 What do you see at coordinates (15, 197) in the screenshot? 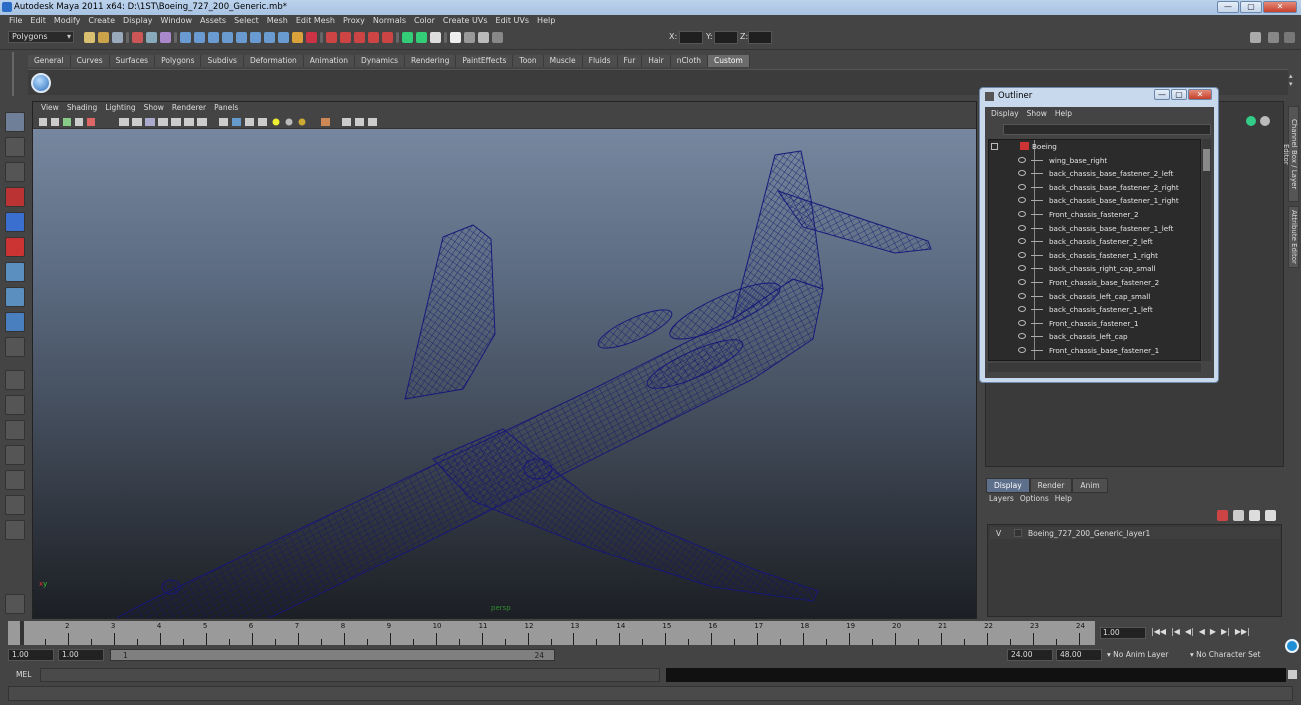
I see `move-tool-icon` at bounding box center [15, 197].